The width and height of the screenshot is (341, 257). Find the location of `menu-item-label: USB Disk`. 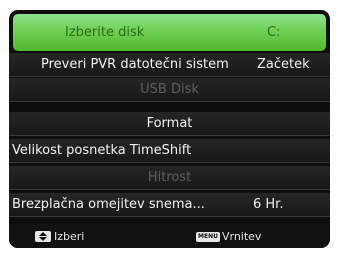

menu-item-label: USB Disk is located at coordinates (169, 89).